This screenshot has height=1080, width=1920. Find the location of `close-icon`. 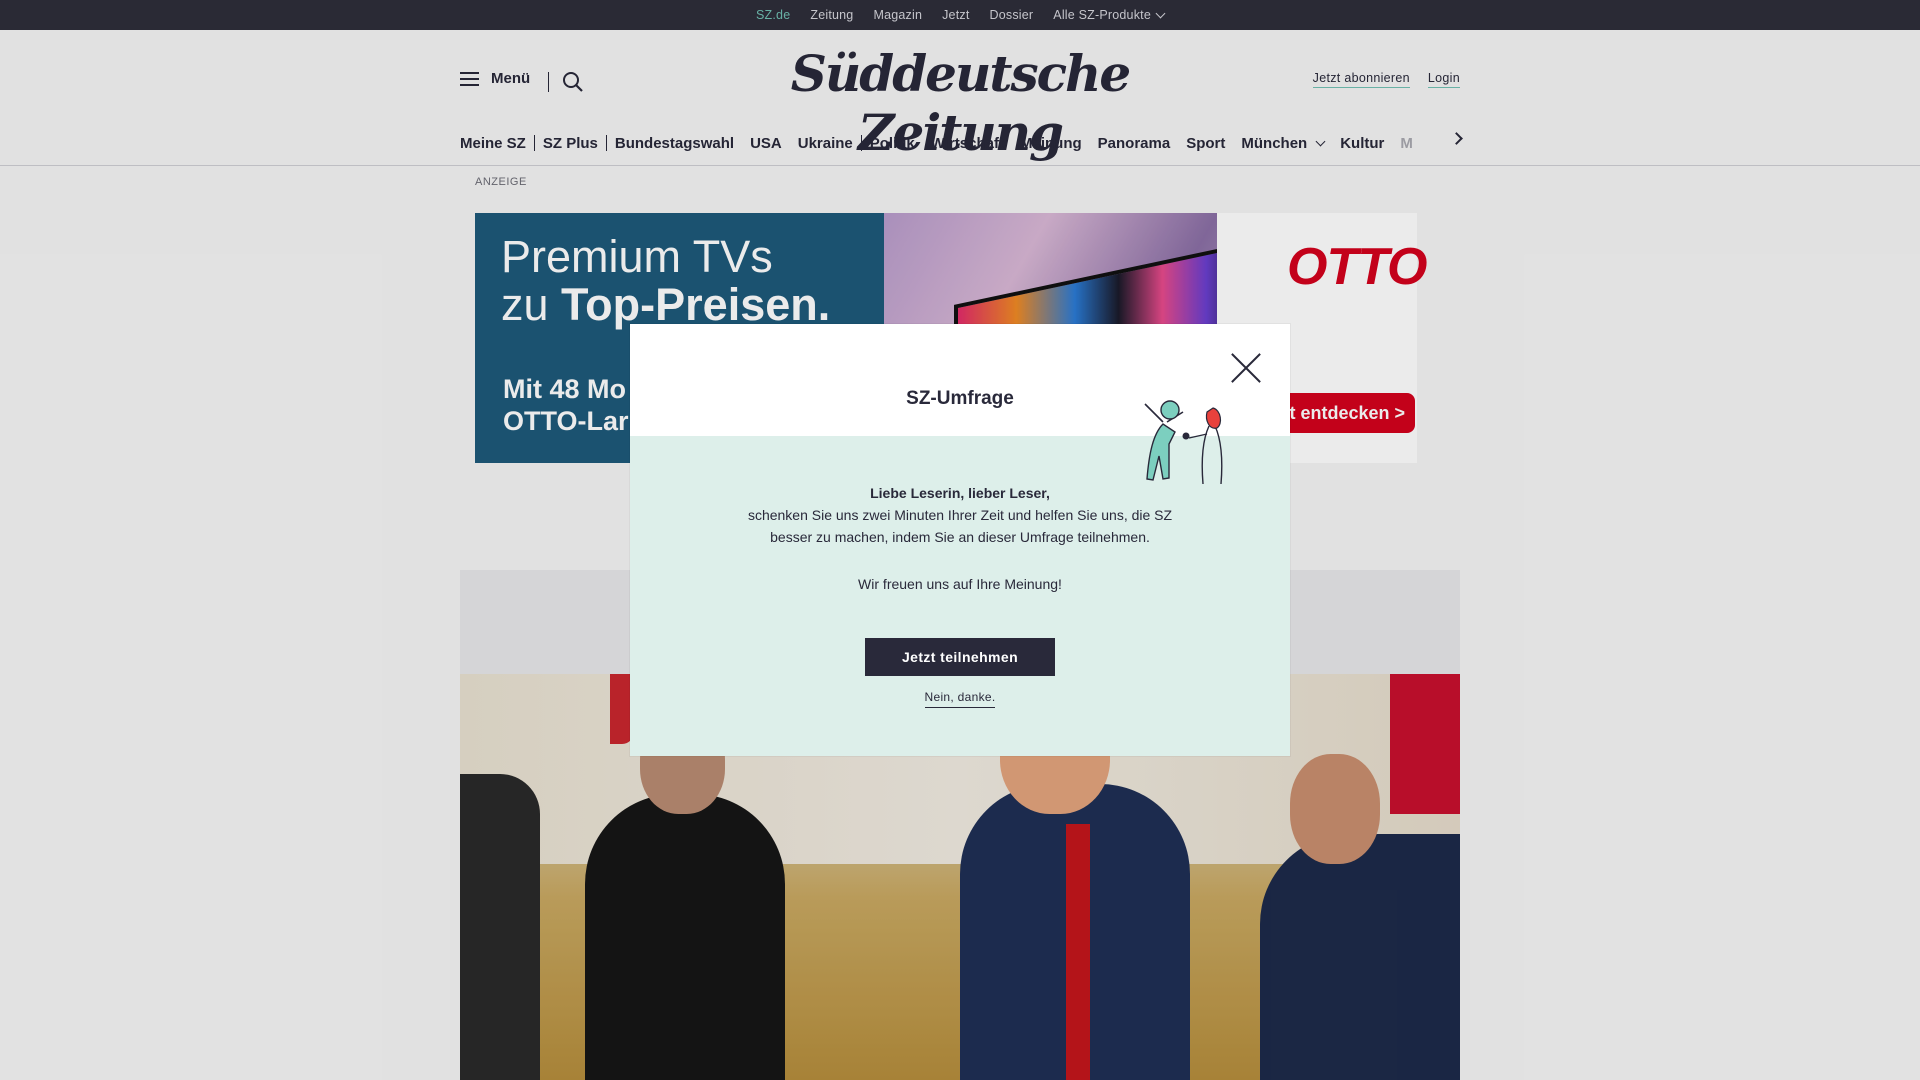

close-icon is located at coordinates (1246, 368).